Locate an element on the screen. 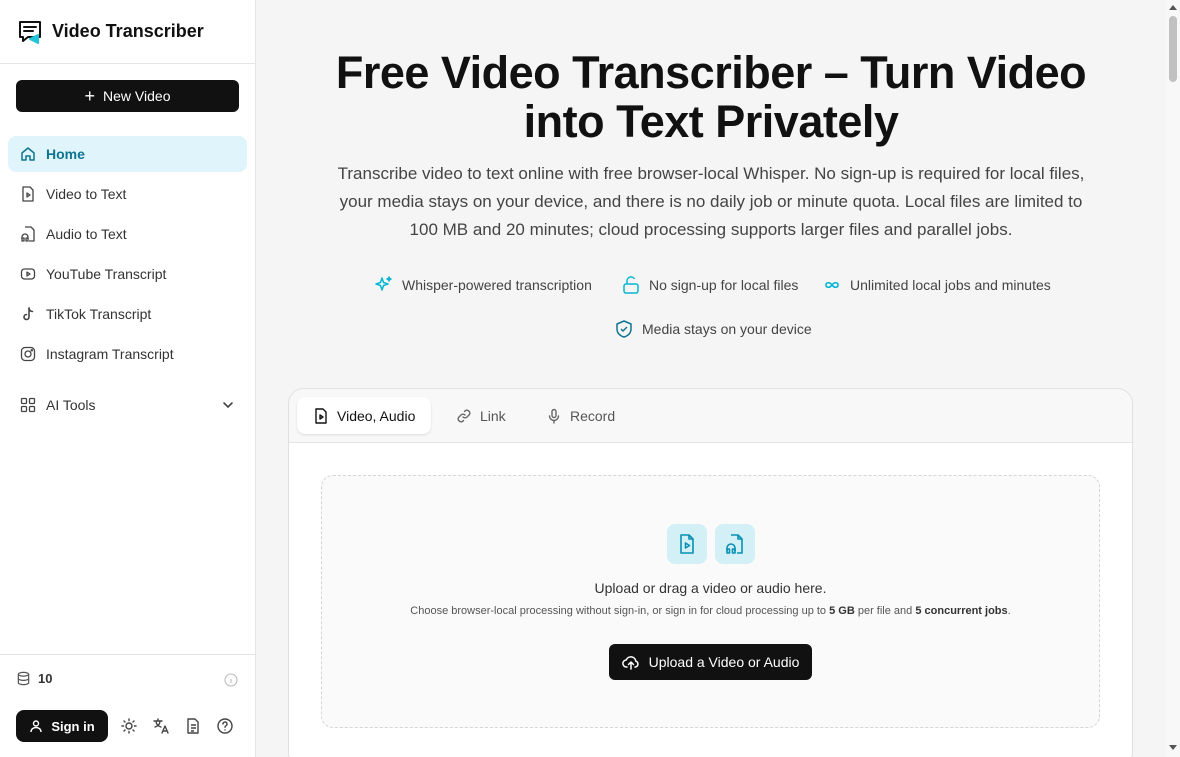 Image resolution: width=1180 pixels, height=757 pixels. sparkles-icon is located at coordinates (383, 283).